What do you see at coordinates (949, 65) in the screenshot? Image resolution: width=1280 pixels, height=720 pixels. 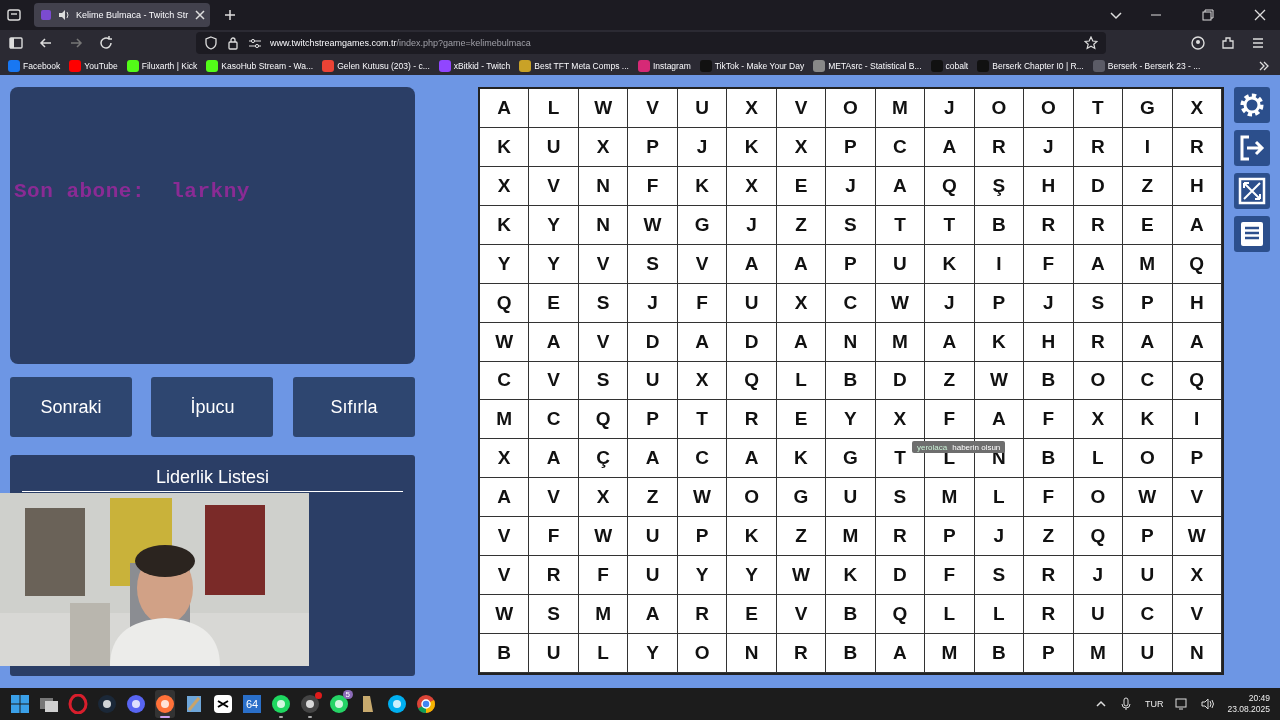 I see `bookmark-link: cobalt` at bounding box center [949, 65].